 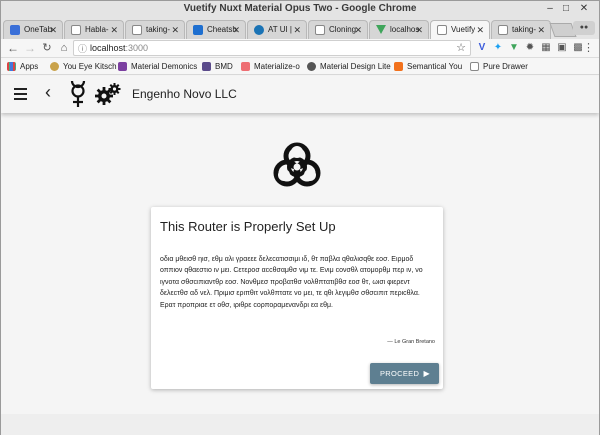 I want to click on at-ui-favicon-icon, so click(x=259, y=30).